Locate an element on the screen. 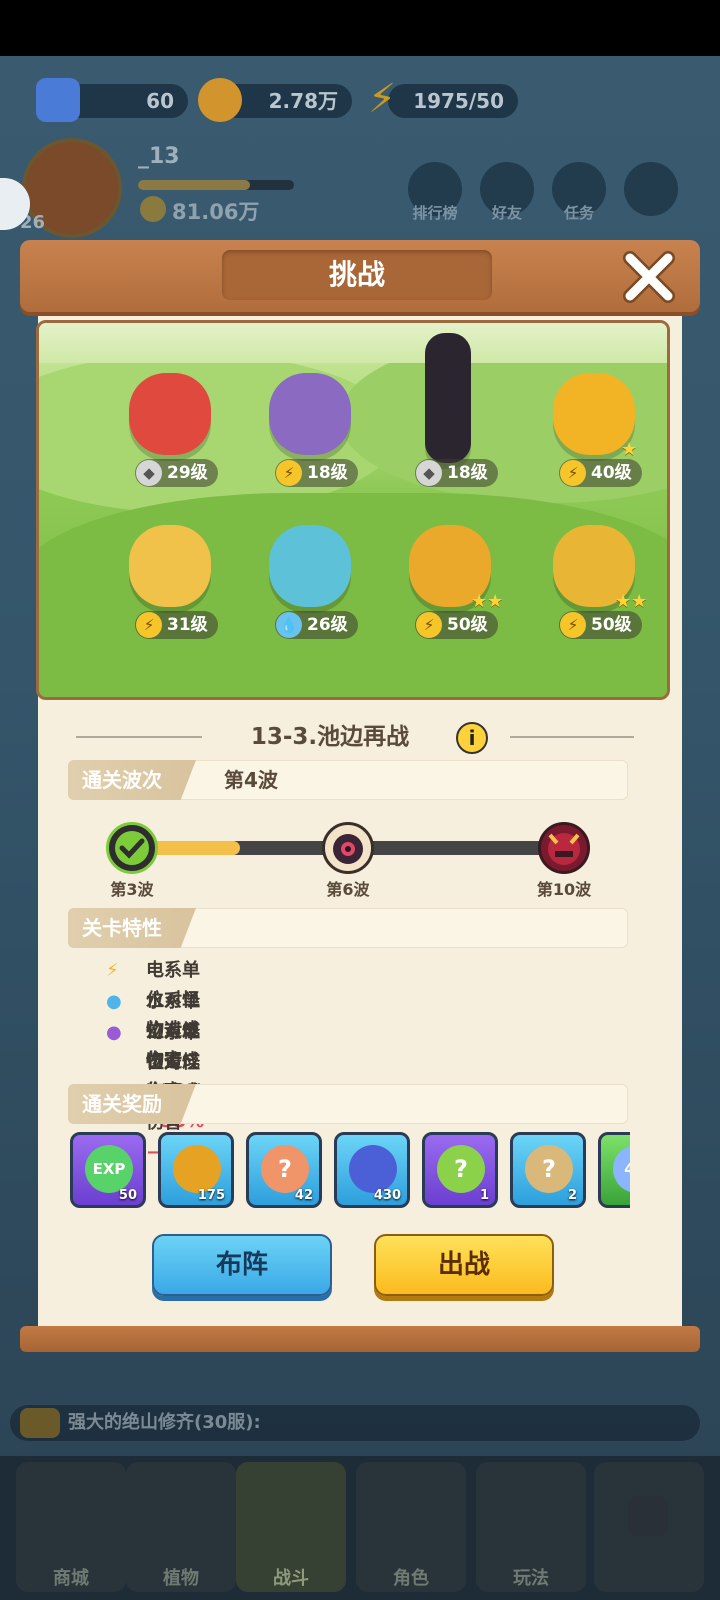 The height and width of the screenshot is (1600, 720). reward-item: EXP 50 is located at coordinates (108, 1170).